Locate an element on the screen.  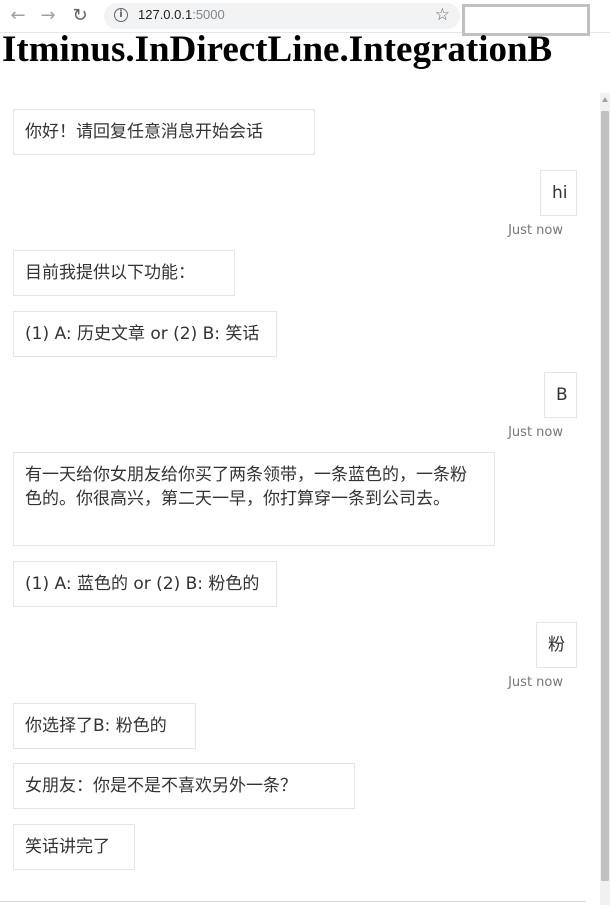
user-message: 粉 is located at coordinates (556, 645).